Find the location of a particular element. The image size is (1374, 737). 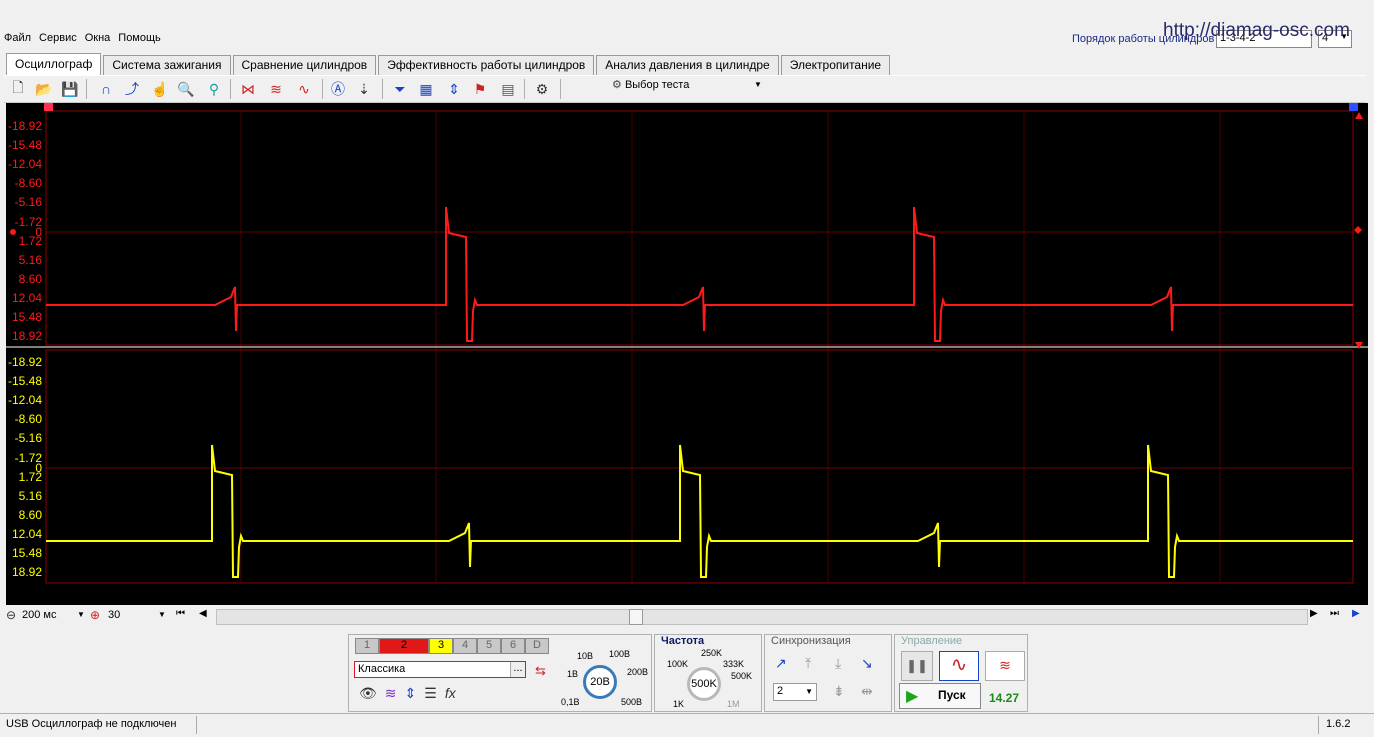

trigger-rising-icon: ↗ is located at coordinates (781, 663).